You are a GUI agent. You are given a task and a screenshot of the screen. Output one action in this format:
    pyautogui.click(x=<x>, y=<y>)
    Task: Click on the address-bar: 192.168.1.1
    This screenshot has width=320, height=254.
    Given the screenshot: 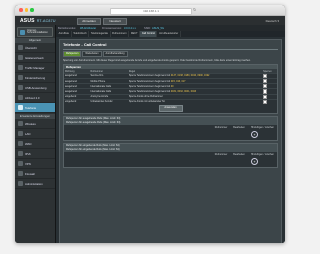 What is the action you would take?
    pyautogui.click(x=151, y=11)
    